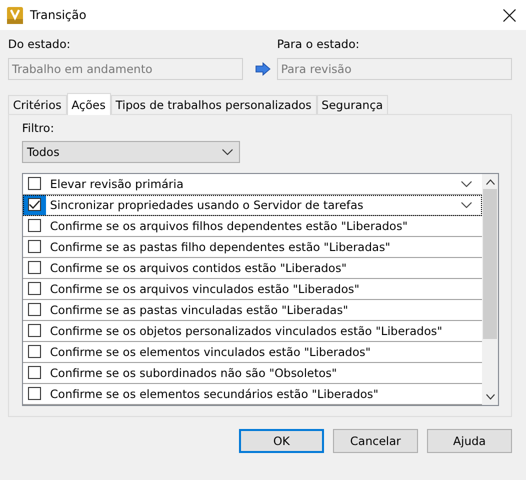 Image resolution: width=526 pixels, height=480 pixels. I want to click on scrollbar, so click(490, 289).